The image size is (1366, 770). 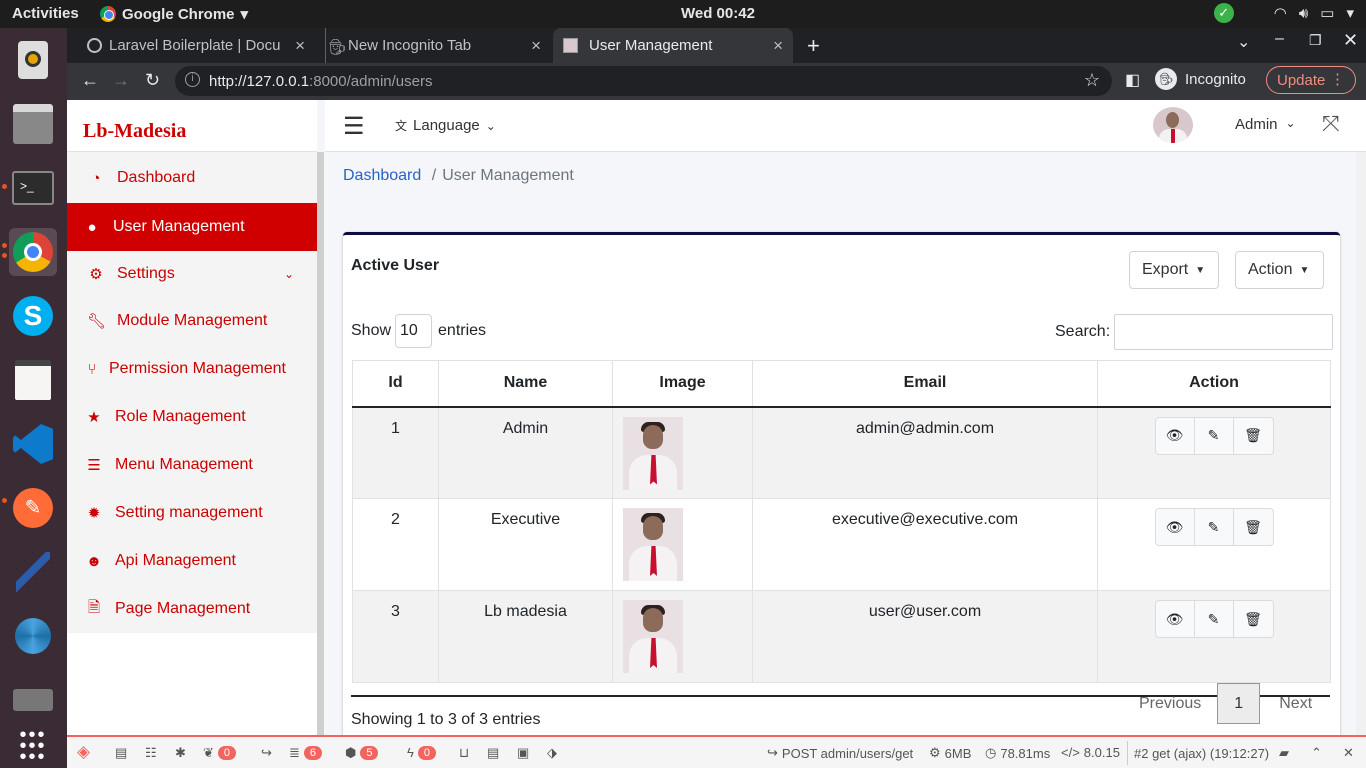 What do you see at coordinates (1315, 40) in the screenshot?
I see `maximize-icon: ❐` at bounding box center [1315, 40].